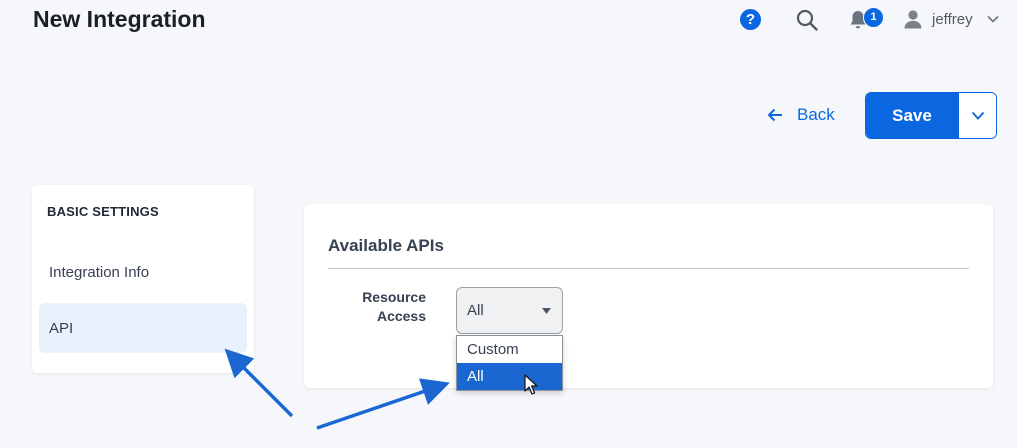 The image size is (1017, 448). Describe the element at coordinates (103, 211) in the screenshot. I see `sidebar-heading: BASIC SETTINGS` at that location.